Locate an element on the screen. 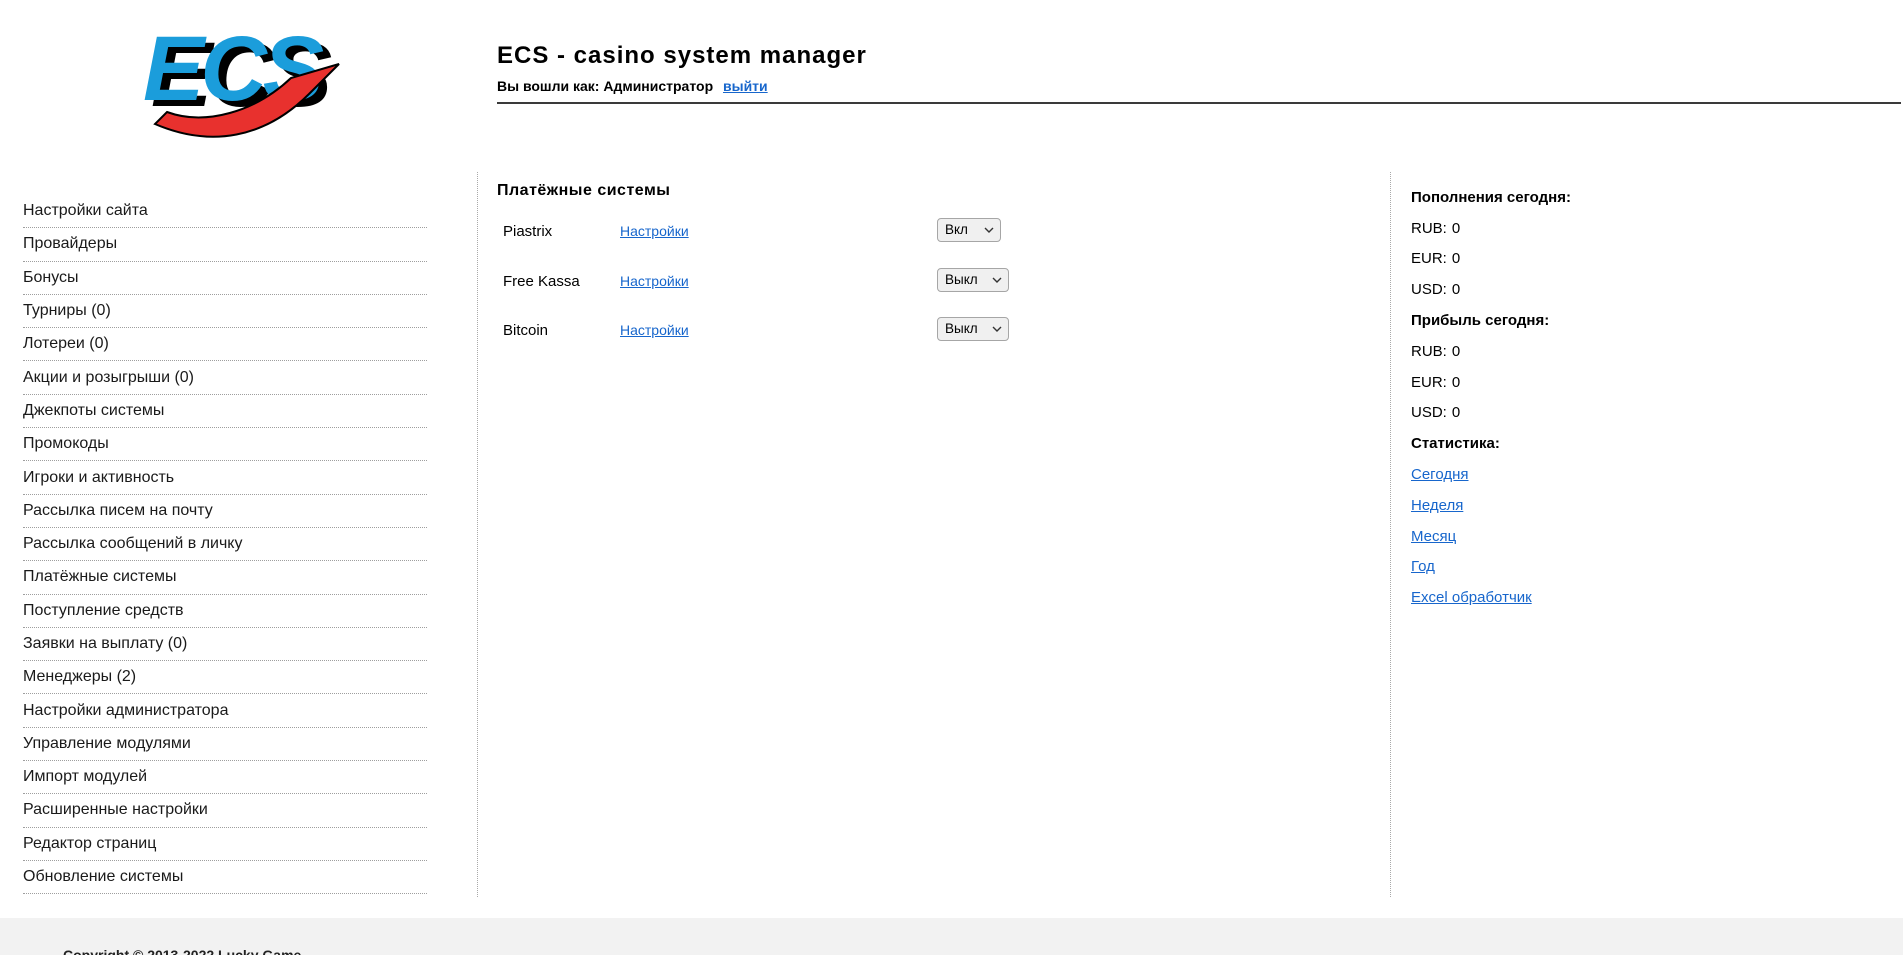 This screenshot has width=1903, height=955. stats-section-heading: Статистика: is located at coordinates (1455, 444).